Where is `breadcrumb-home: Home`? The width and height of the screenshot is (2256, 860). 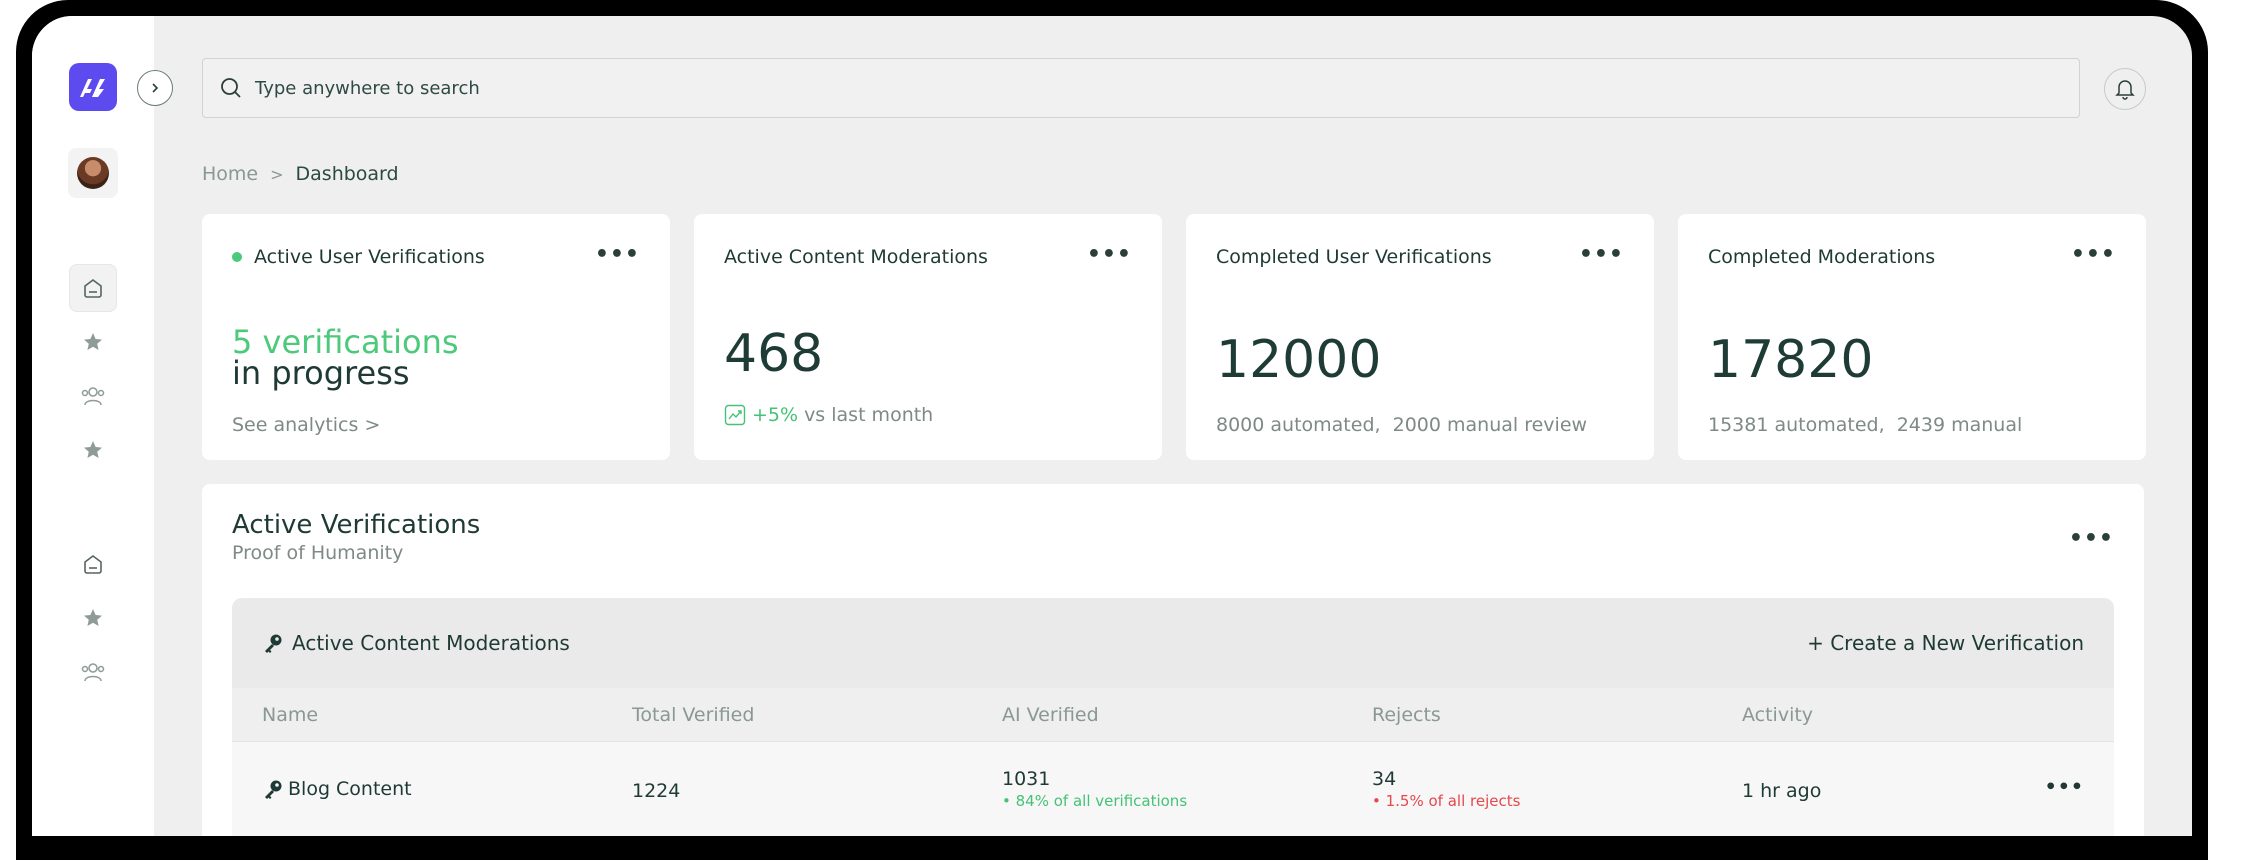 breadcrumb-home: Home is located at coordinates (230, 174).